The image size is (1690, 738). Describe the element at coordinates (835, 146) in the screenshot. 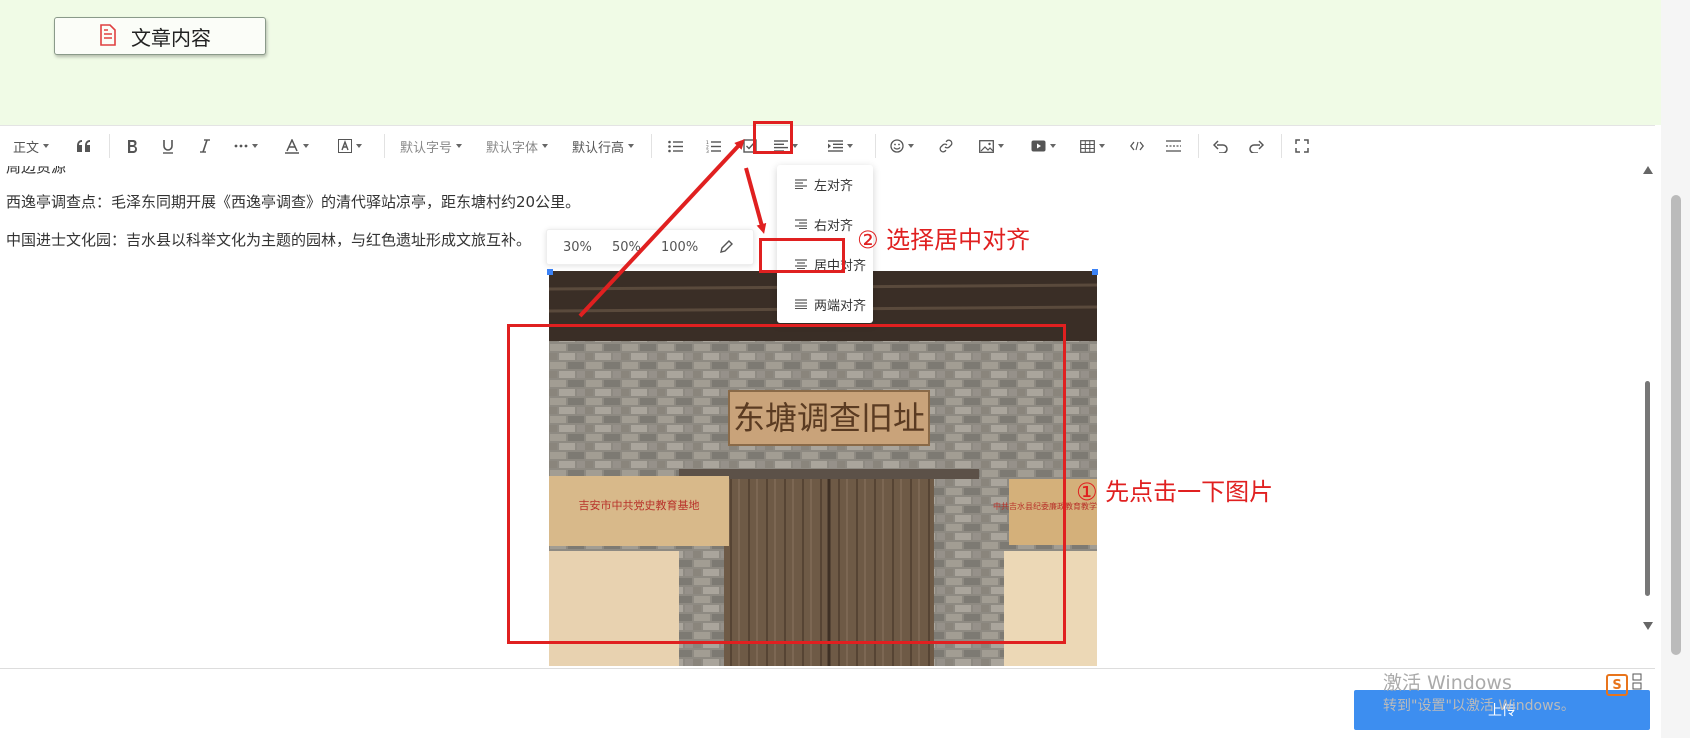

I see `indent-icon` at that location.